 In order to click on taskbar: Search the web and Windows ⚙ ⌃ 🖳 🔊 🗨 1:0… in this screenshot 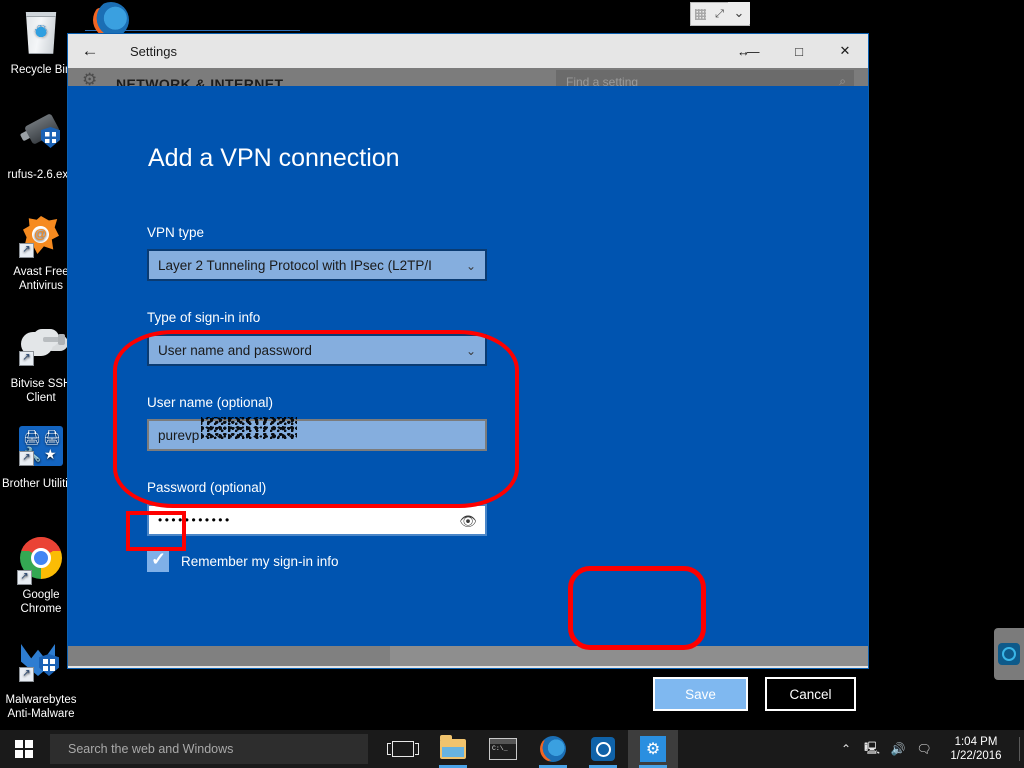, I will do `click(512, 749)`.